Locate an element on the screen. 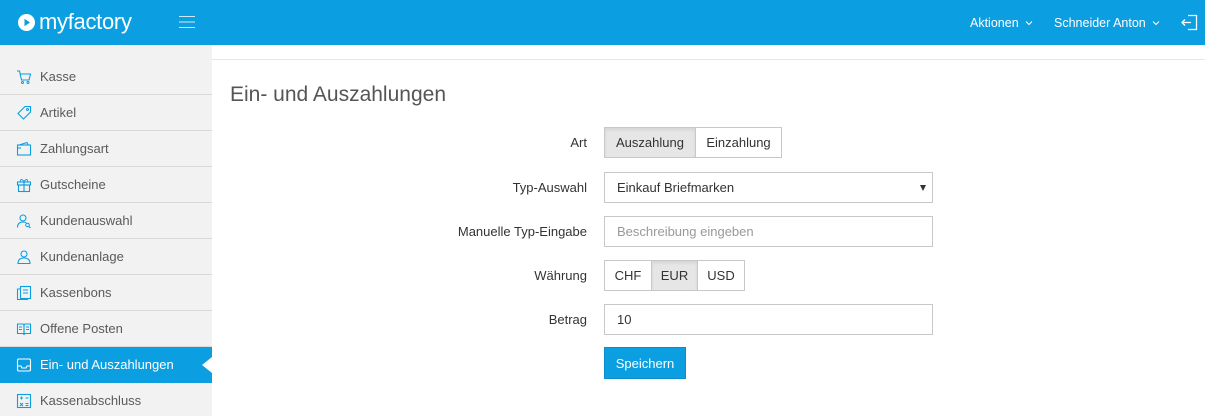 The width and height of the screenshot is (1205, 416). receipt-icon is located at coordinates (24, 292).